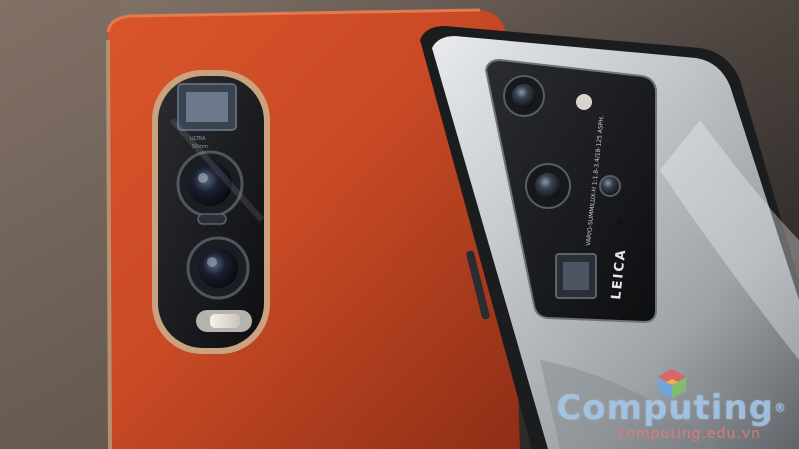 This screenshot has height=449, width=799. Describe the element at coordinates (218, 268) in the screenshot. I see `wide-lens` at that location.